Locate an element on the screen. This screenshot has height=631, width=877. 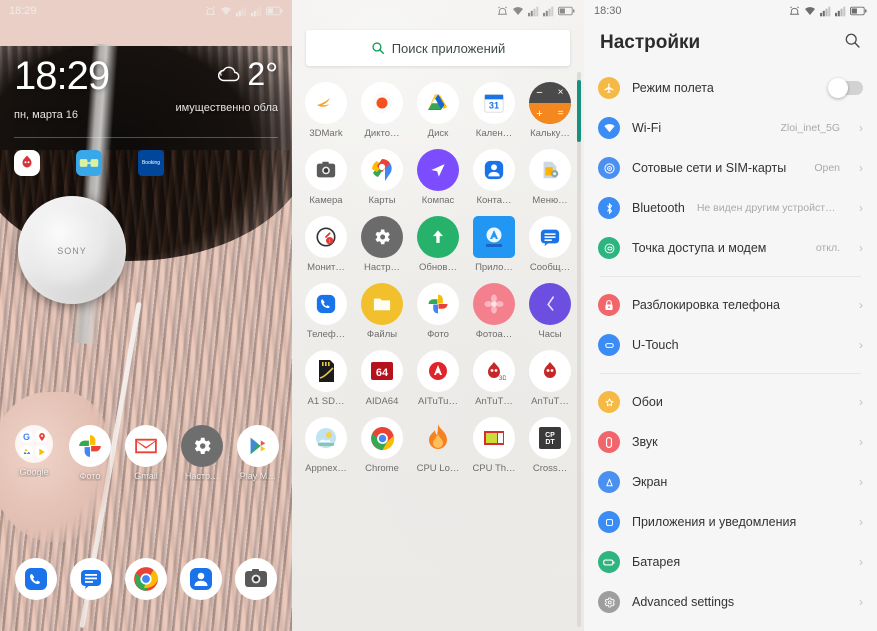
chrome-icon is located at coordinates (145, 579).